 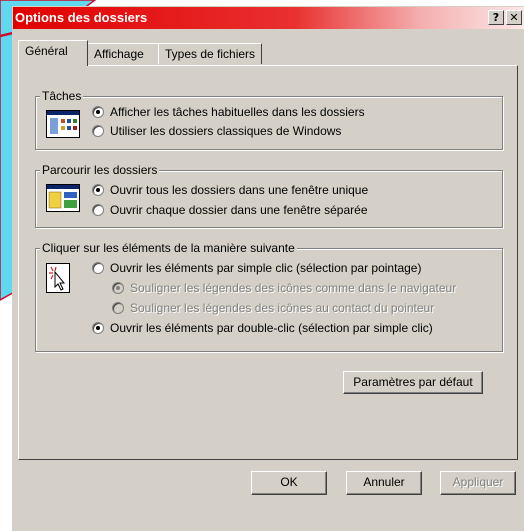 What do you see at coordinates (118, 308) in the screenshot?
I see `radio-underline-hover-button` at bounding box center [118, 308].